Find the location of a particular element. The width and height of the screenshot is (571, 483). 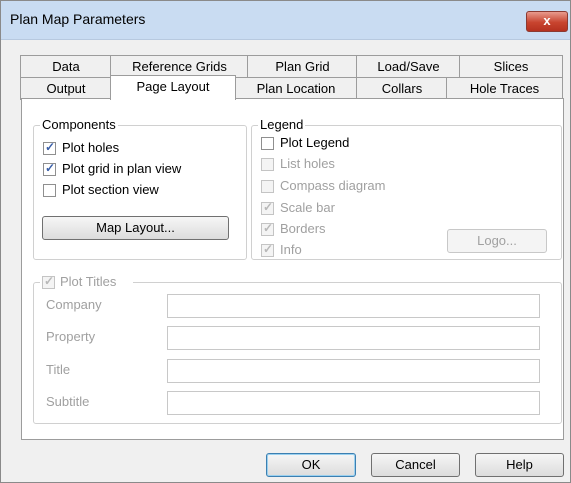

borders-label: Borders is located at coordinates (303, 228).